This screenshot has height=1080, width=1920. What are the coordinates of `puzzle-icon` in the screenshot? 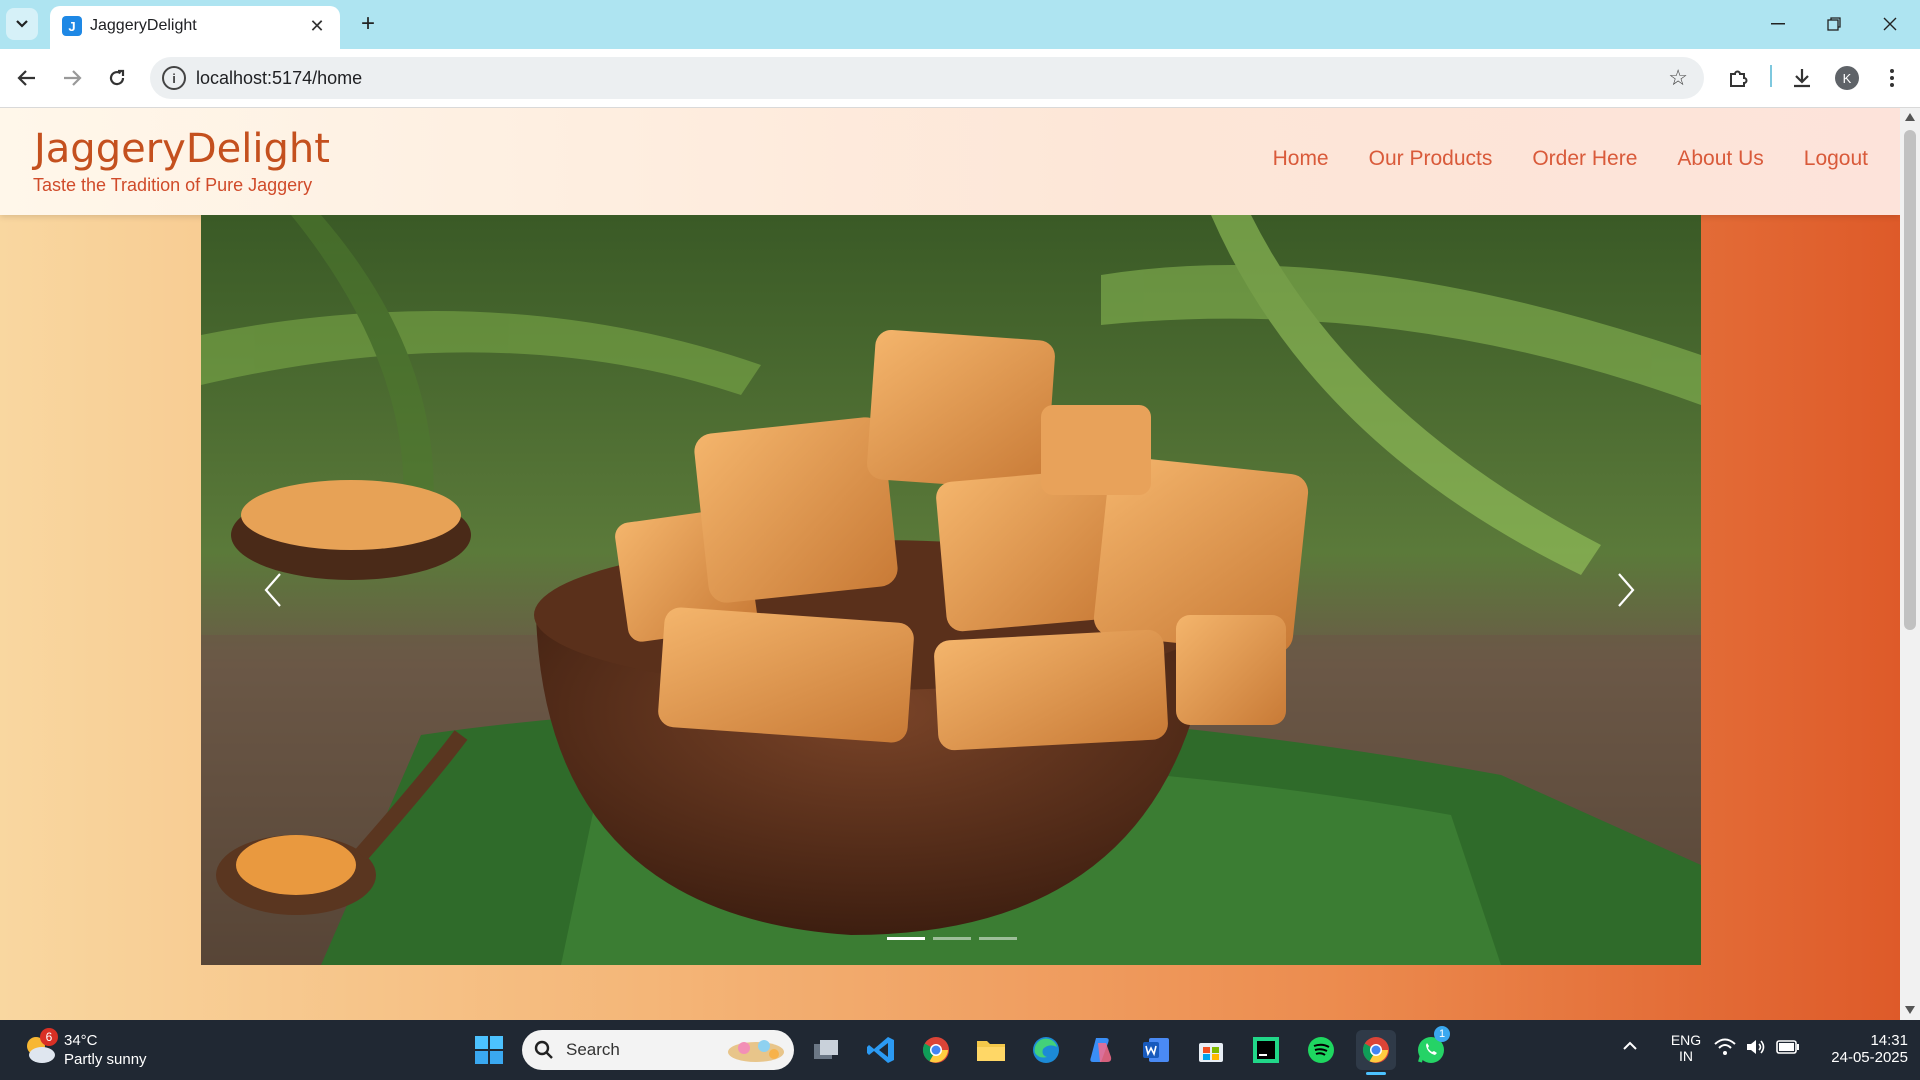 It's located at (1739, 78).